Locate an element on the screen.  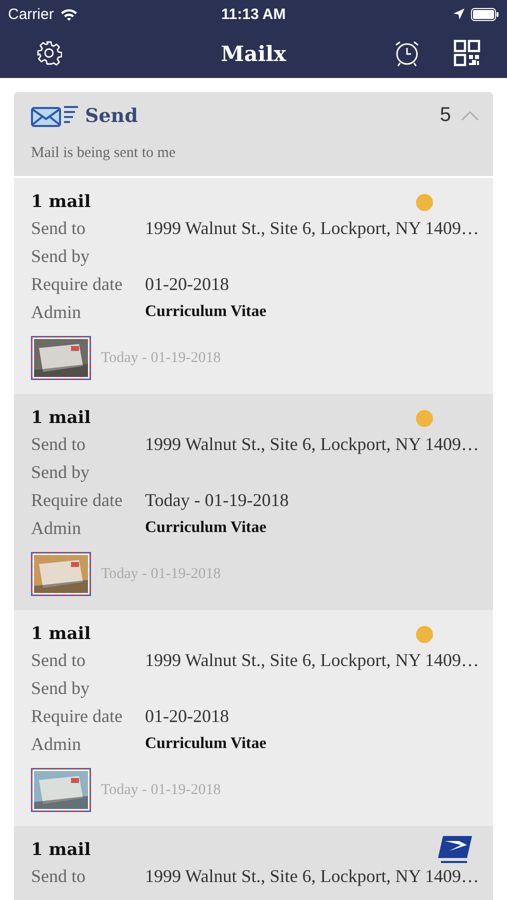
field-value: Today - 01-19-2018 is located at coordinates (217, 500).